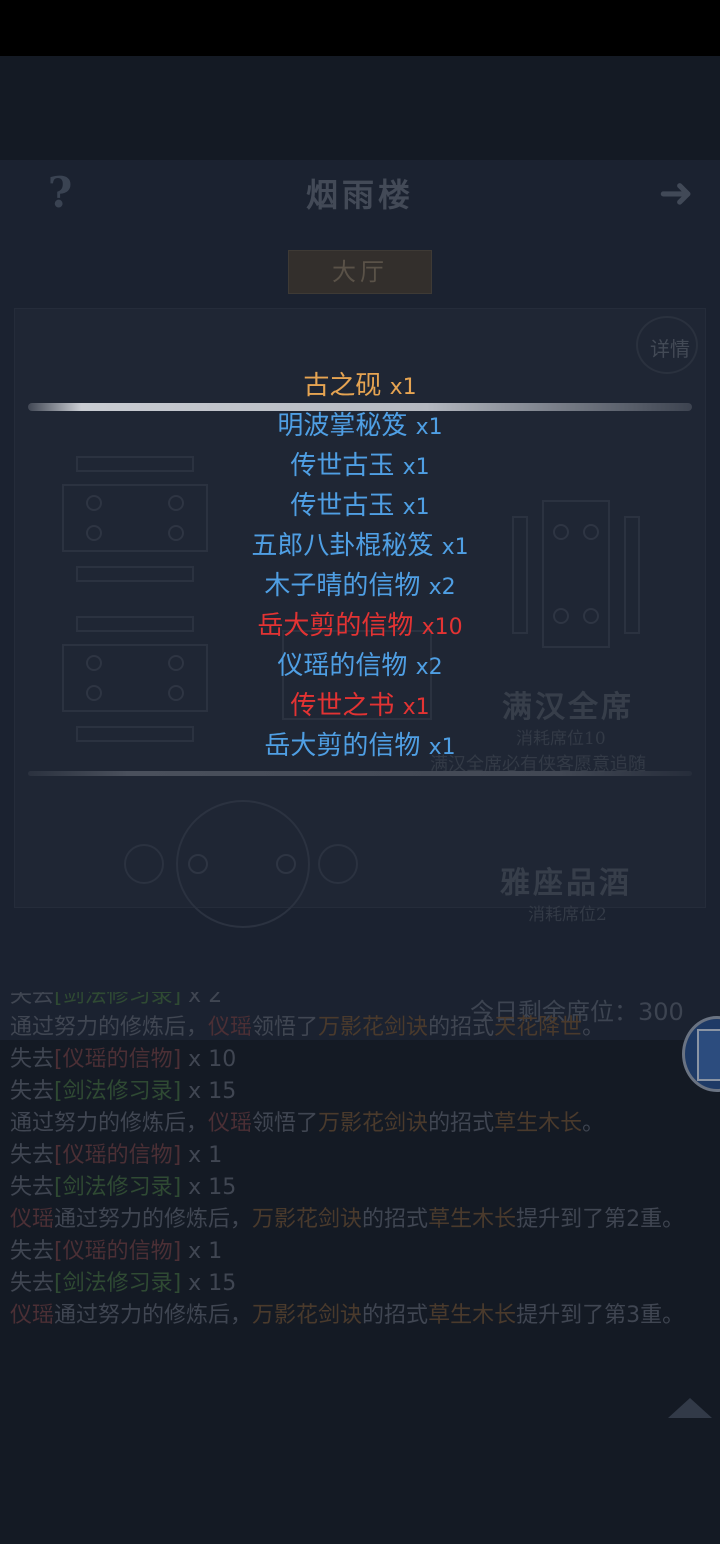  I want to click on reward-qty: x10, so click(442, 627).